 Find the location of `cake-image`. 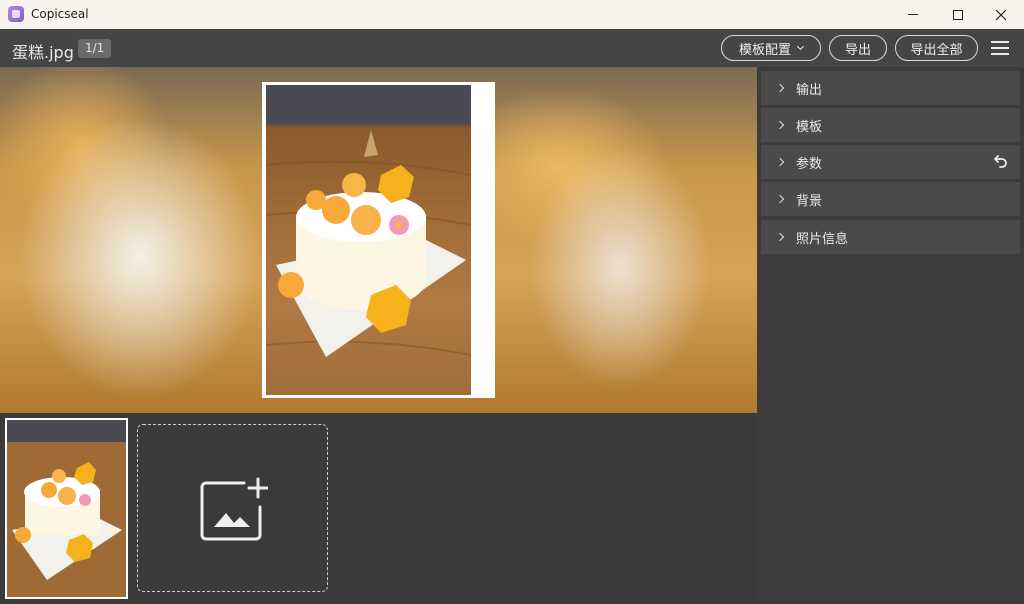

cake-image is located at coordinates (368, 243).